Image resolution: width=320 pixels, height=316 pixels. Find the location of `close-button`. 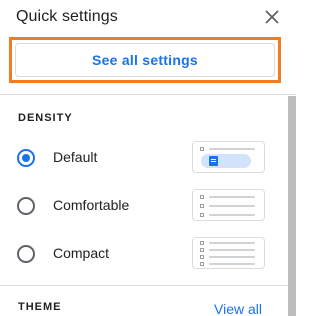

close-button is located at coordinates (272, 17).